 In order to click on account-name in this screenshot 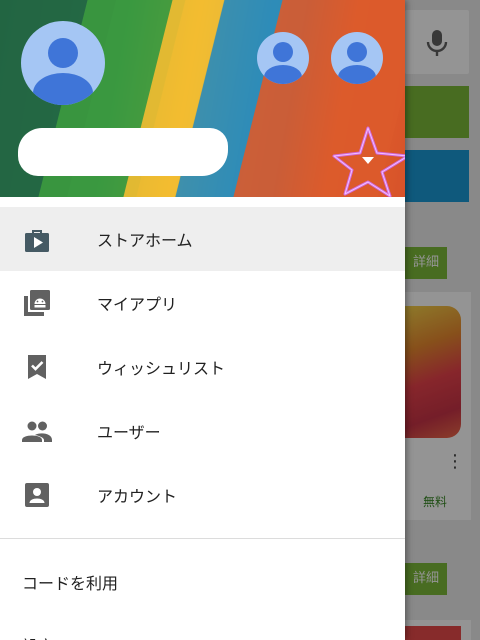, I will do `click(123, 152)`.